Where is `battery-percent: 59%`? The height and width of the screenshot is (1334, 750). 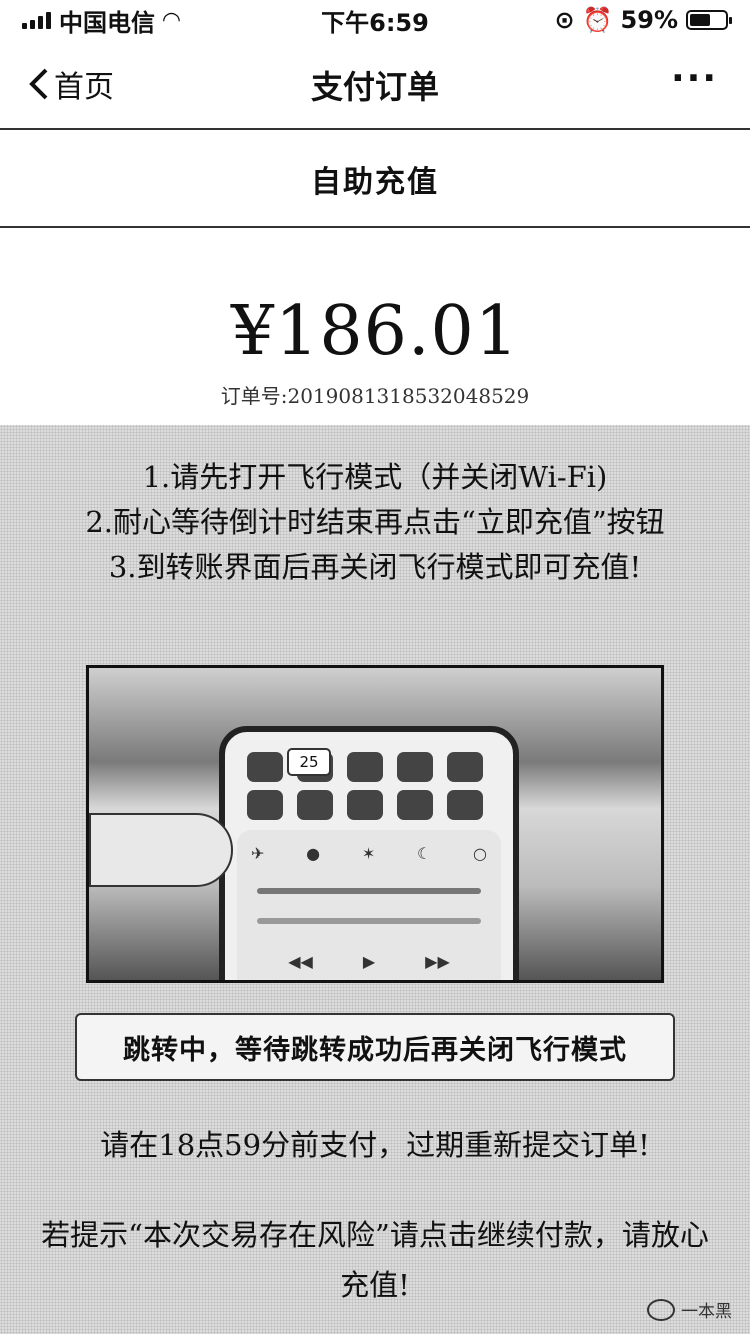
battery-percent: 59% is located at coordinates (649, 20).